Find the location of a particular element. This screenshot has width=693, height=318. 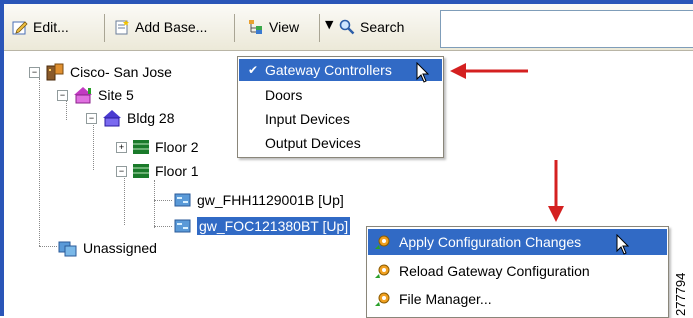

view-button: View is located at coordinates (273, 27).